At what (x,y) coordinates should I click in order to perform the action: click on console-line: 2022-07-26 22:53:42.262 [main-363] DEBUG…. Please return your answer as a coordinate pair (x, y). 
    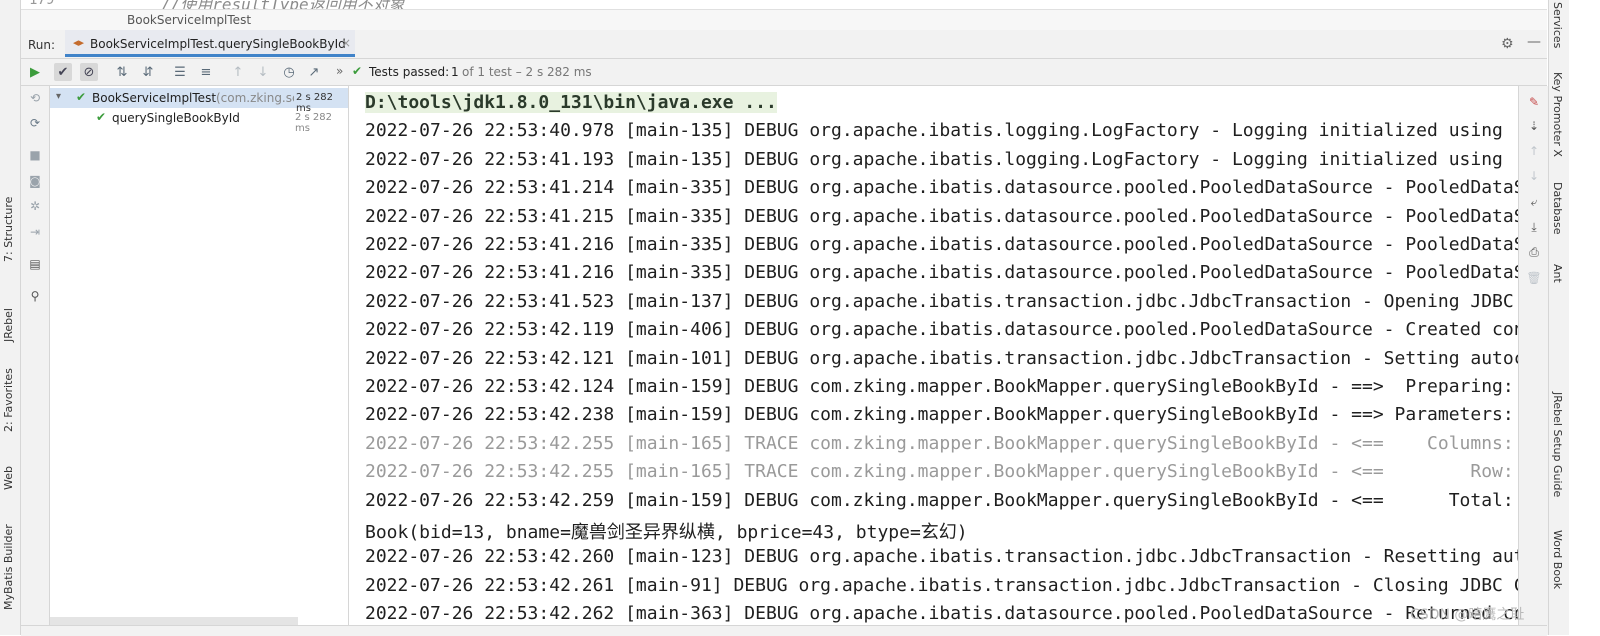
    Looking at the image, I should click on (941, 614).